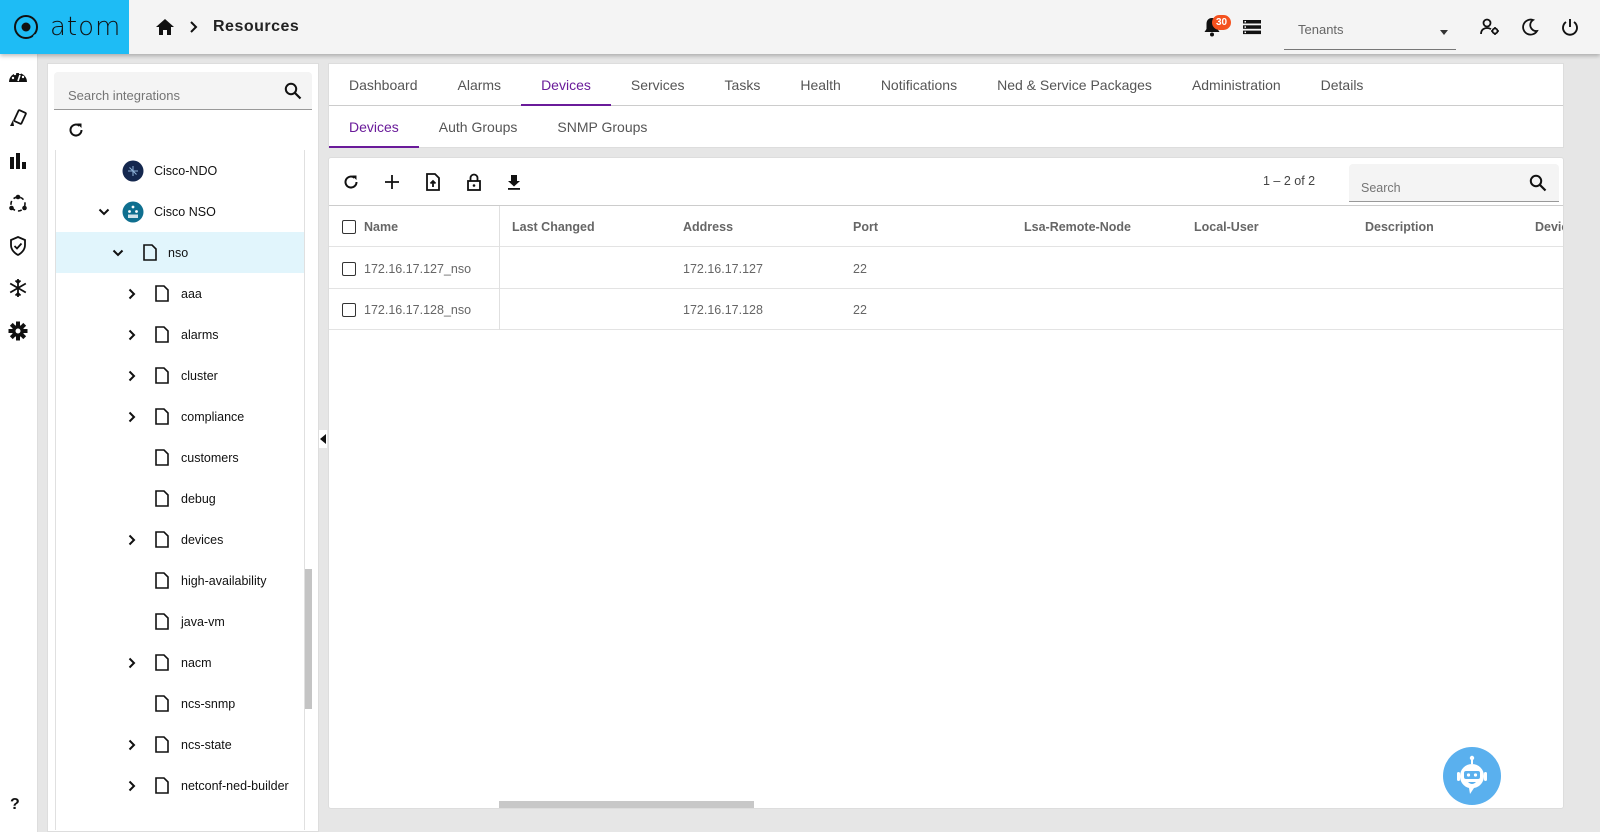 The image size is (1600, 832). What do you see at coordinates (433, 182) in the screenshot?
I see `upload-file-button` at bounding box center [433, 182].